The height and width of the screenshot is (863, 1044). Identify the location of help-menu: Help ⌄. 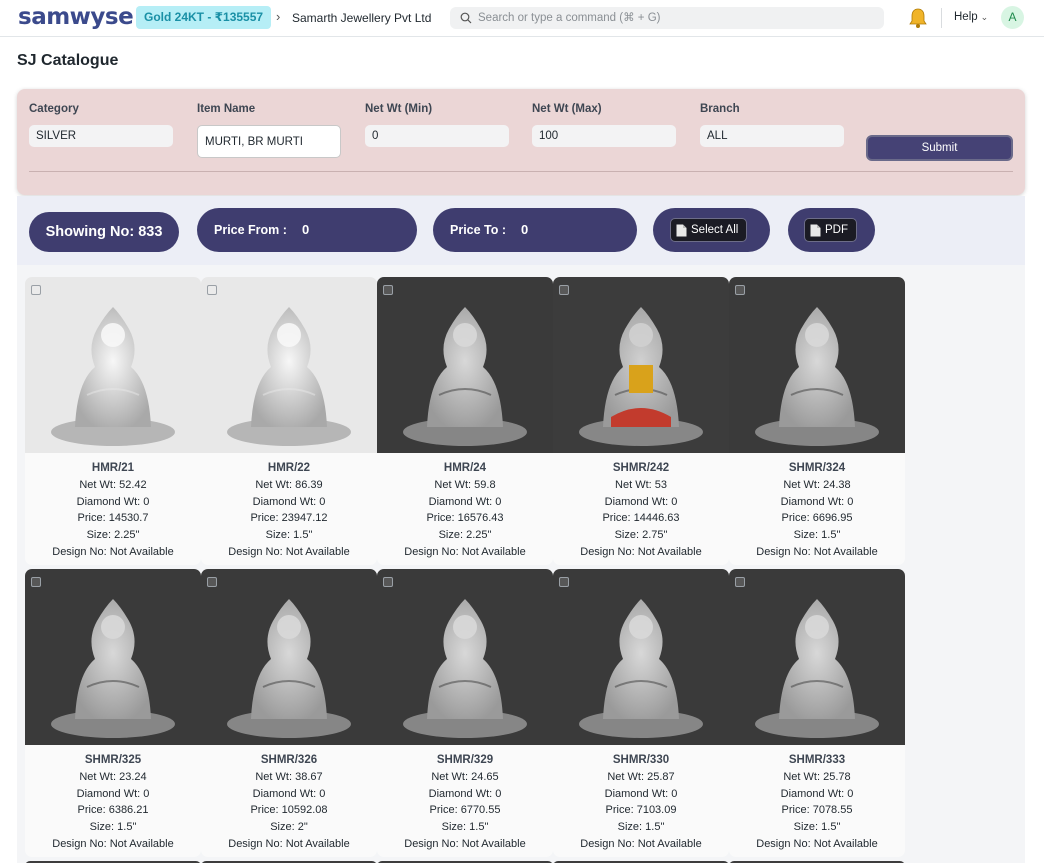
(971, 17).